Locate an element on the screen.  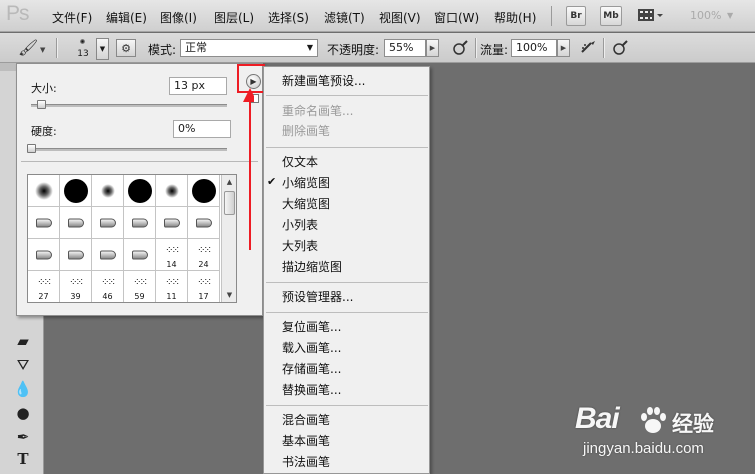
brush-picker-dropdown-button: ▼ is located at coordinates (102, 49).